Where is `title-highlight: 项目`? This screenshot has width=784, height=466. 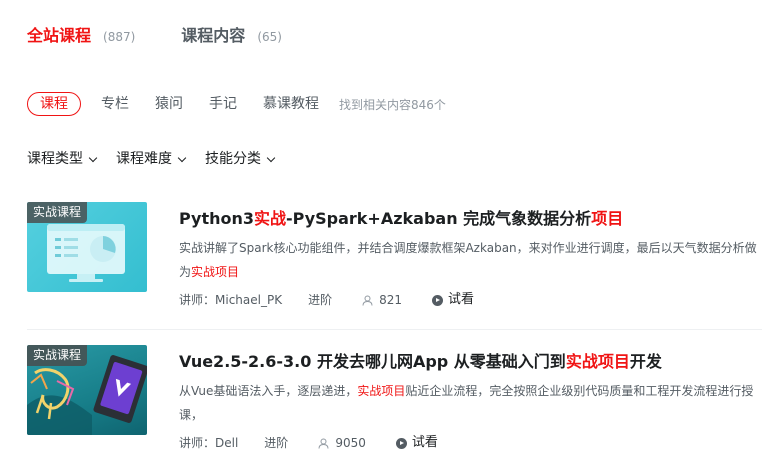
title-highlight: 项目 is located at coordinates (607, 218).